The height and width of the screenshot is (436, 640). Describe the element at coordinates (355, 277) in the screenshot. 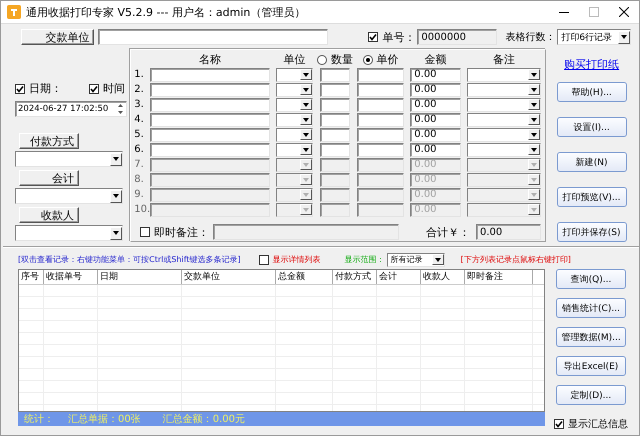

I see `column-header: 付款方式` at that location.